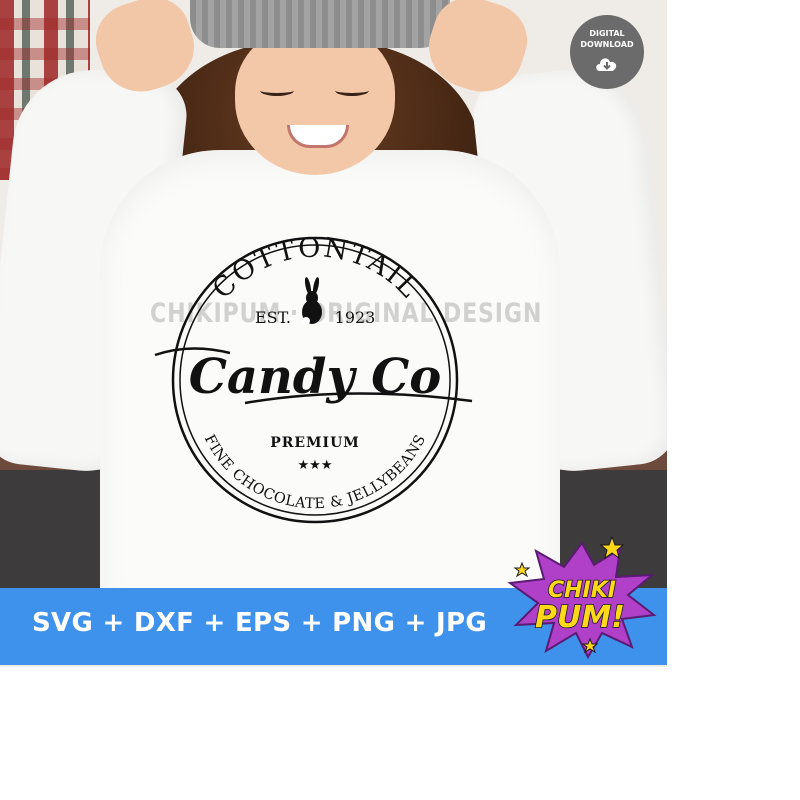  I want to click on cloud-download-icon, so click(606, 64).